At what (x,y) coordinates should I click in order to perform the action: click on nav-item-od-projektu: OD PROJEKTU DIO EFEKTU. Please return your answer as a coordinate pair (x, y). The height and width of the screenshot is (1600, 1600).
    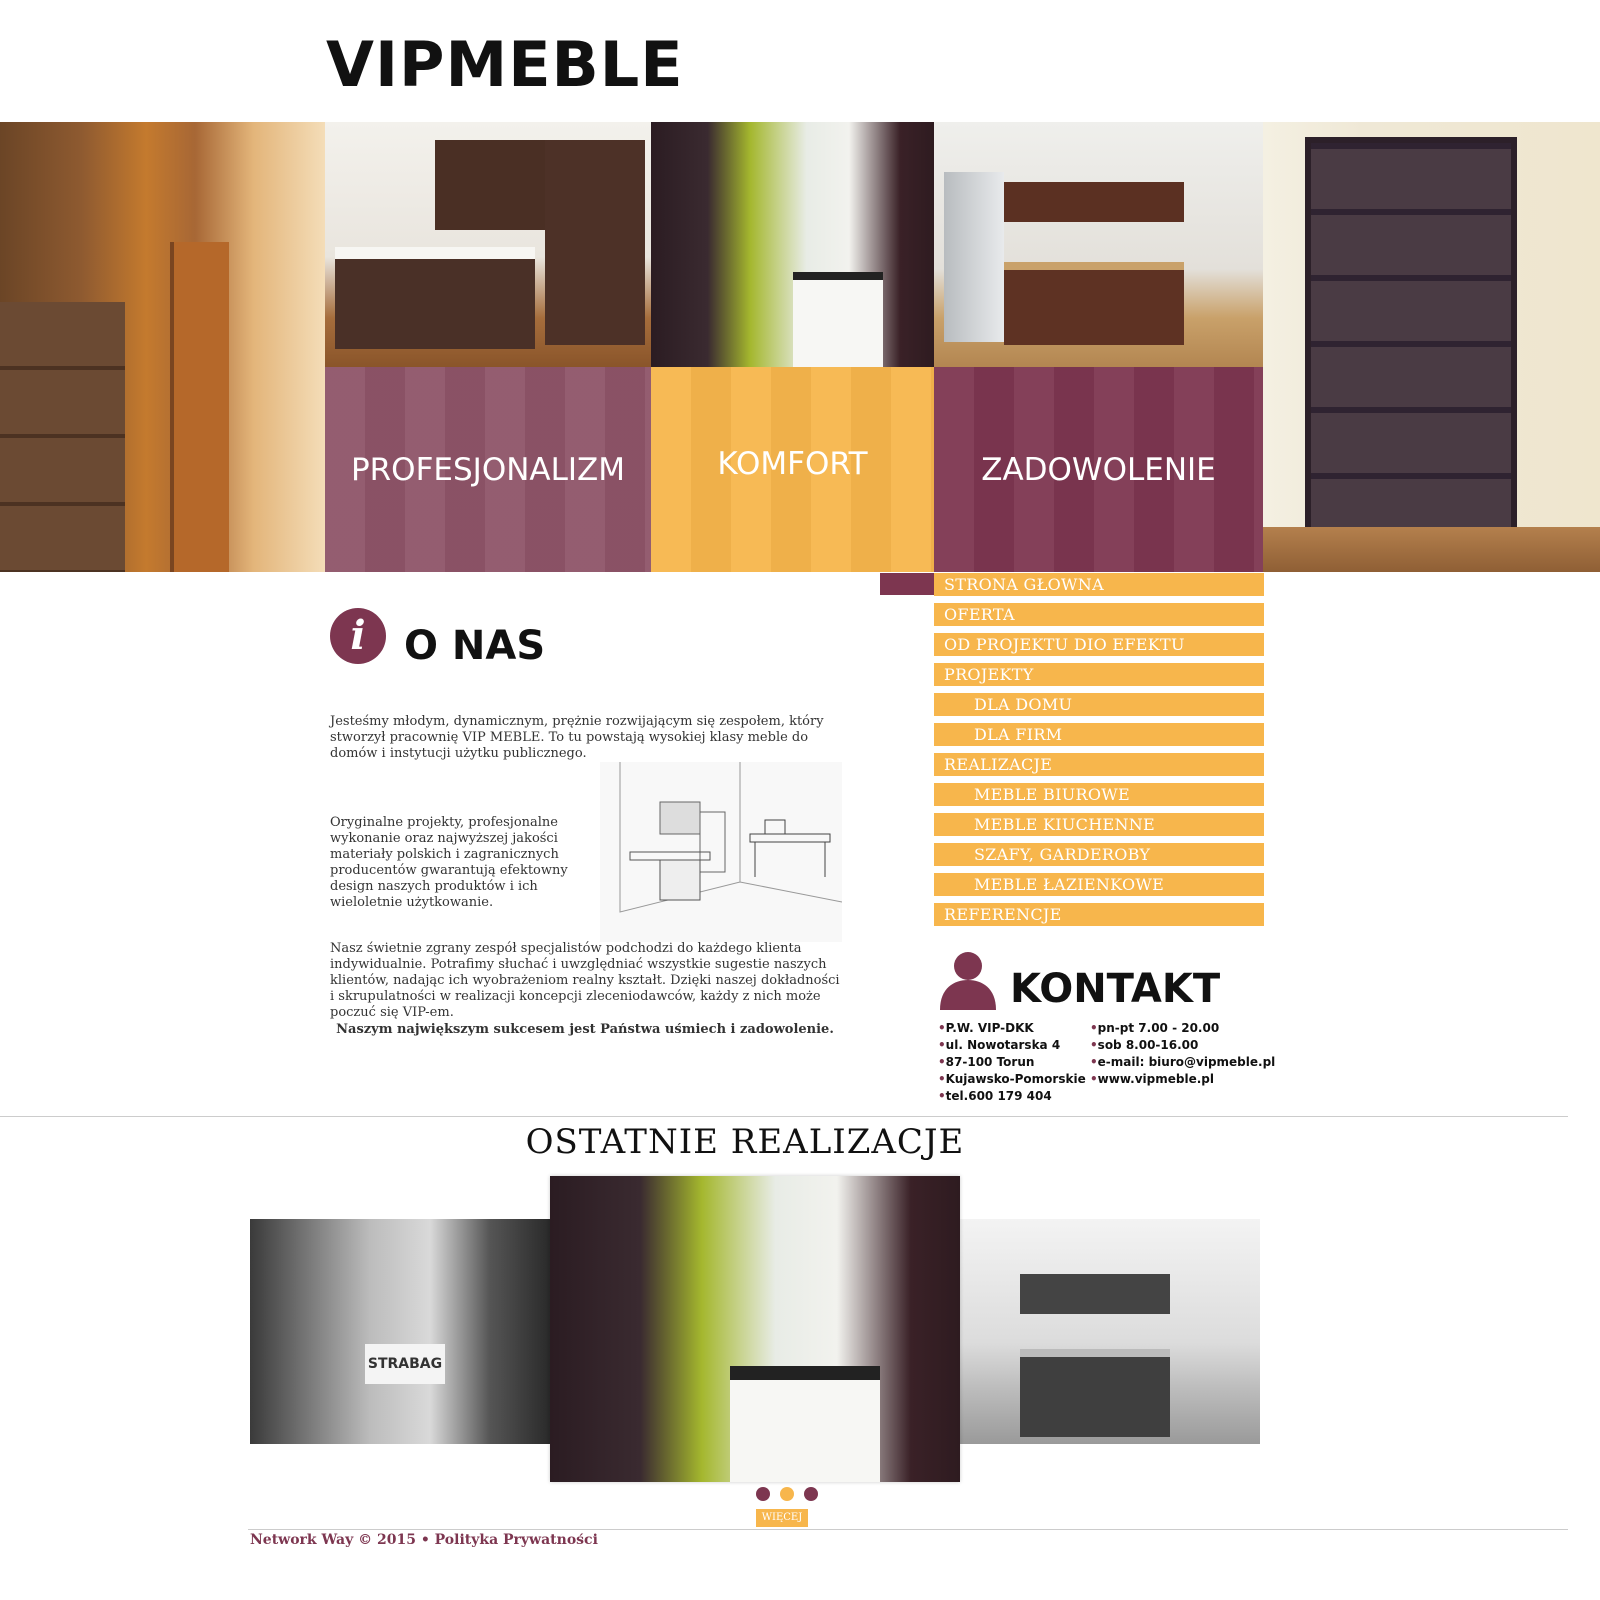
    Looking at the image, I should click on (1099, 644).